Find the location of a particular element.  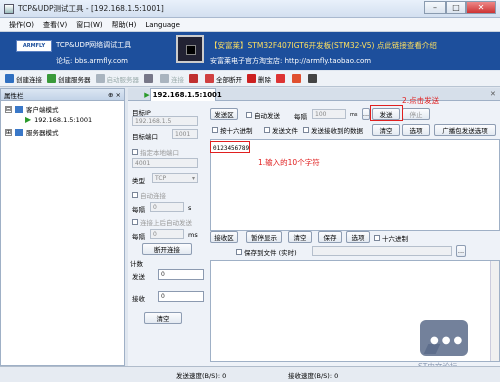

tab-label: 192.168.1.5:1001 is located at coordinates (187, 95).